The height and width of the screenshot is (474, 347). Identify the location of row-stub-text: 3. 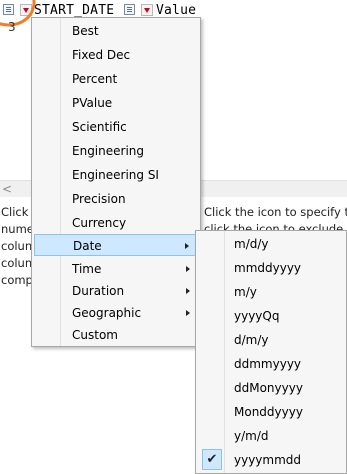
(12, 27).